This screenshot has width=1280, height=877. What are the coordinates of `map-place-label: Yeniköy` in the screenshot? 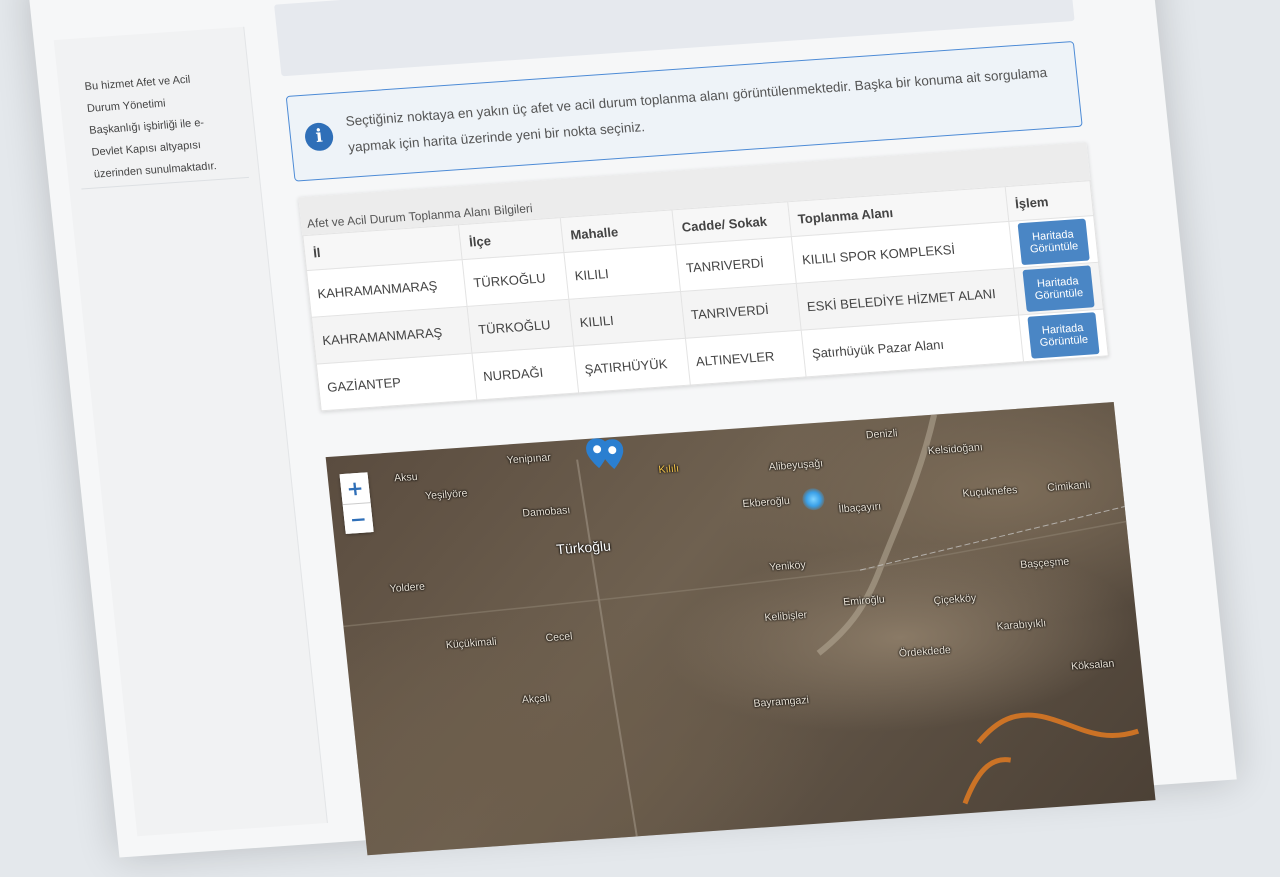 It's located at (787, 566).